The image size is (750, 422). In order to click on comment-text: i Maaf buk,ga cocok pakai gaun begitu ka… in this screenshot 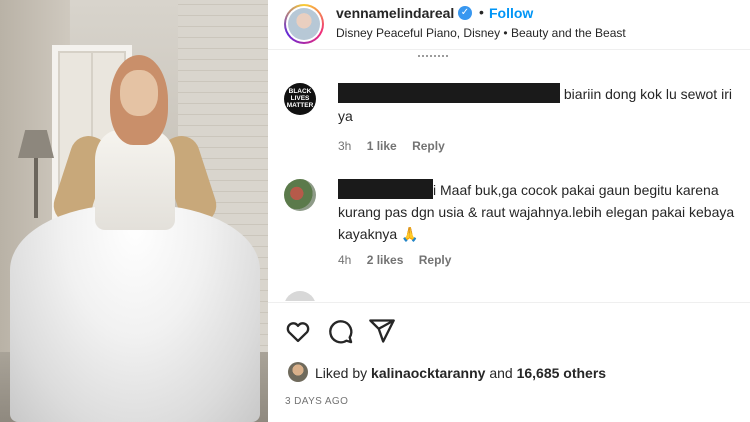, I will do `click(543, 212)`.